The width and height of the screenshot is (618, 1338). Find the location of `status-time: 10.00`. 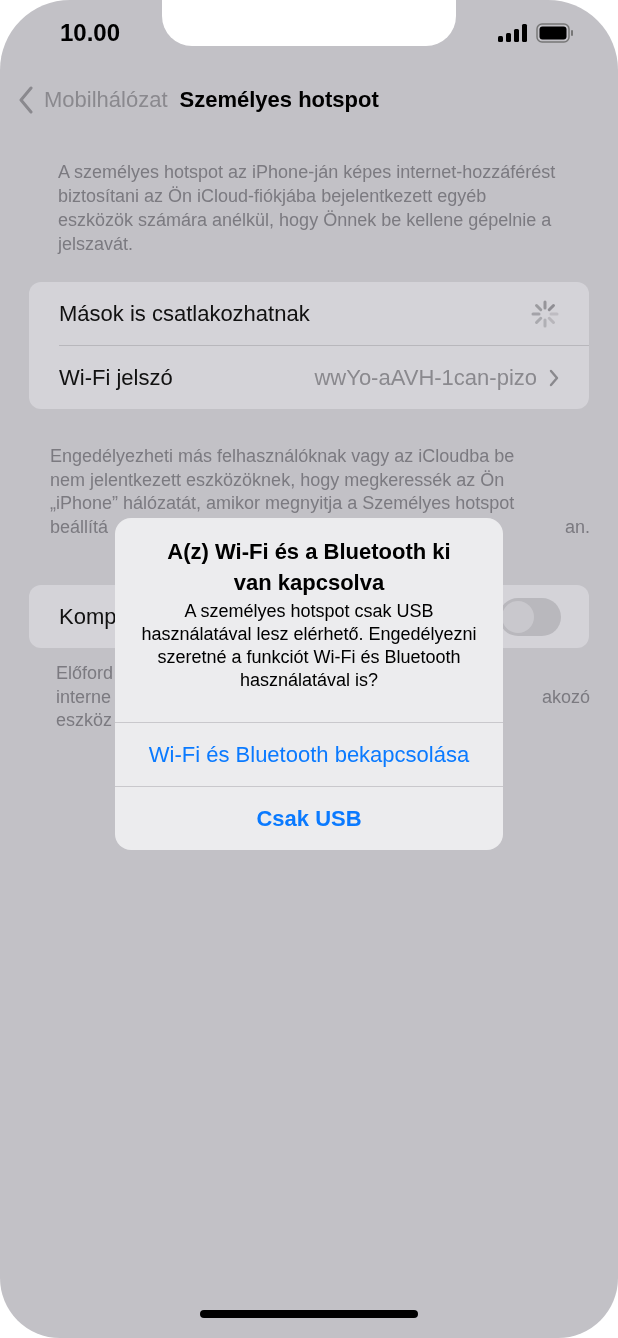

status-time: 10.00 is located at coordinates (90, 33).